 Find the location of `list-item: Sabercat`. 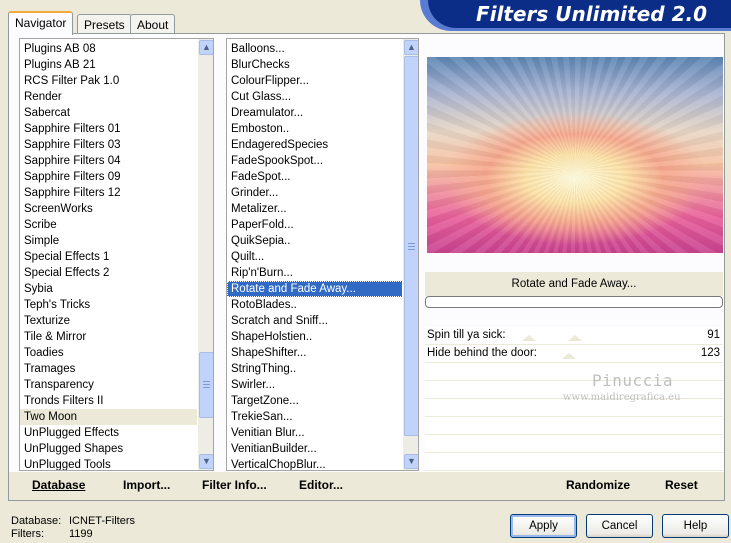

list-item: Sabercat is located at coordinates (108, 113).